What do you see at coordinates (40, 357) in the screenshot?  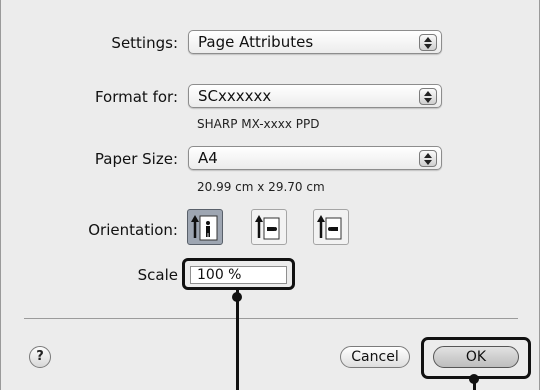 I see `help-button: ?` at bounding box center [40, 357].